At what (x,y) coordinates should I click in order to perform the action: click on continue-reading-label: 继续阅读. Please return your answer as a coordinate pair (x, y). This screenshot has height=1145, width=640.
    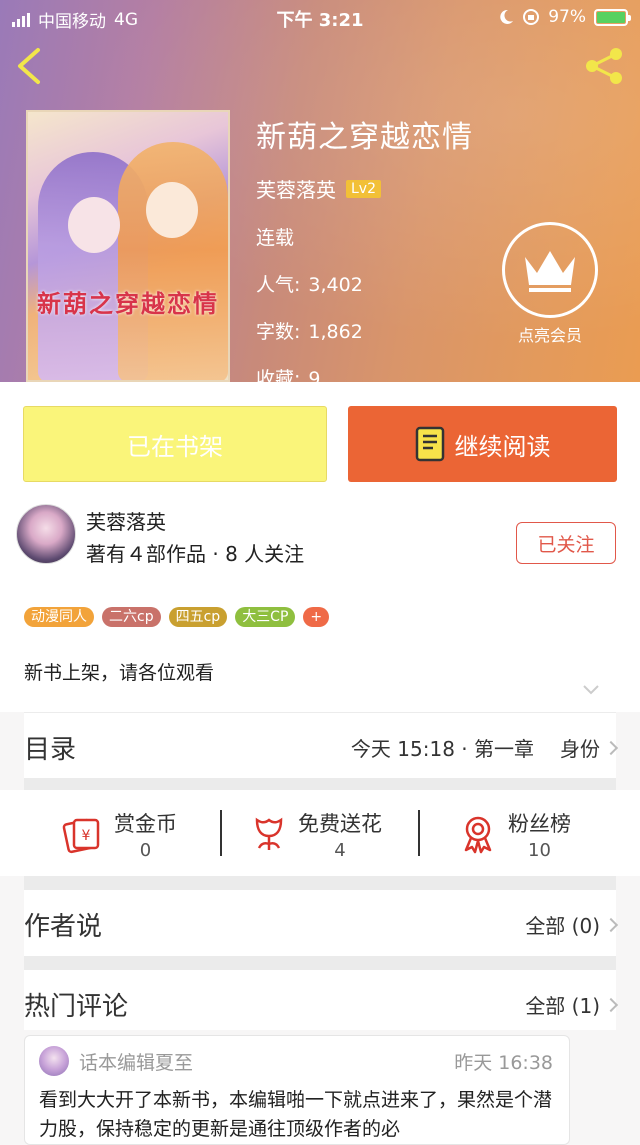
    Looking at the image, I should click on (502, 446).